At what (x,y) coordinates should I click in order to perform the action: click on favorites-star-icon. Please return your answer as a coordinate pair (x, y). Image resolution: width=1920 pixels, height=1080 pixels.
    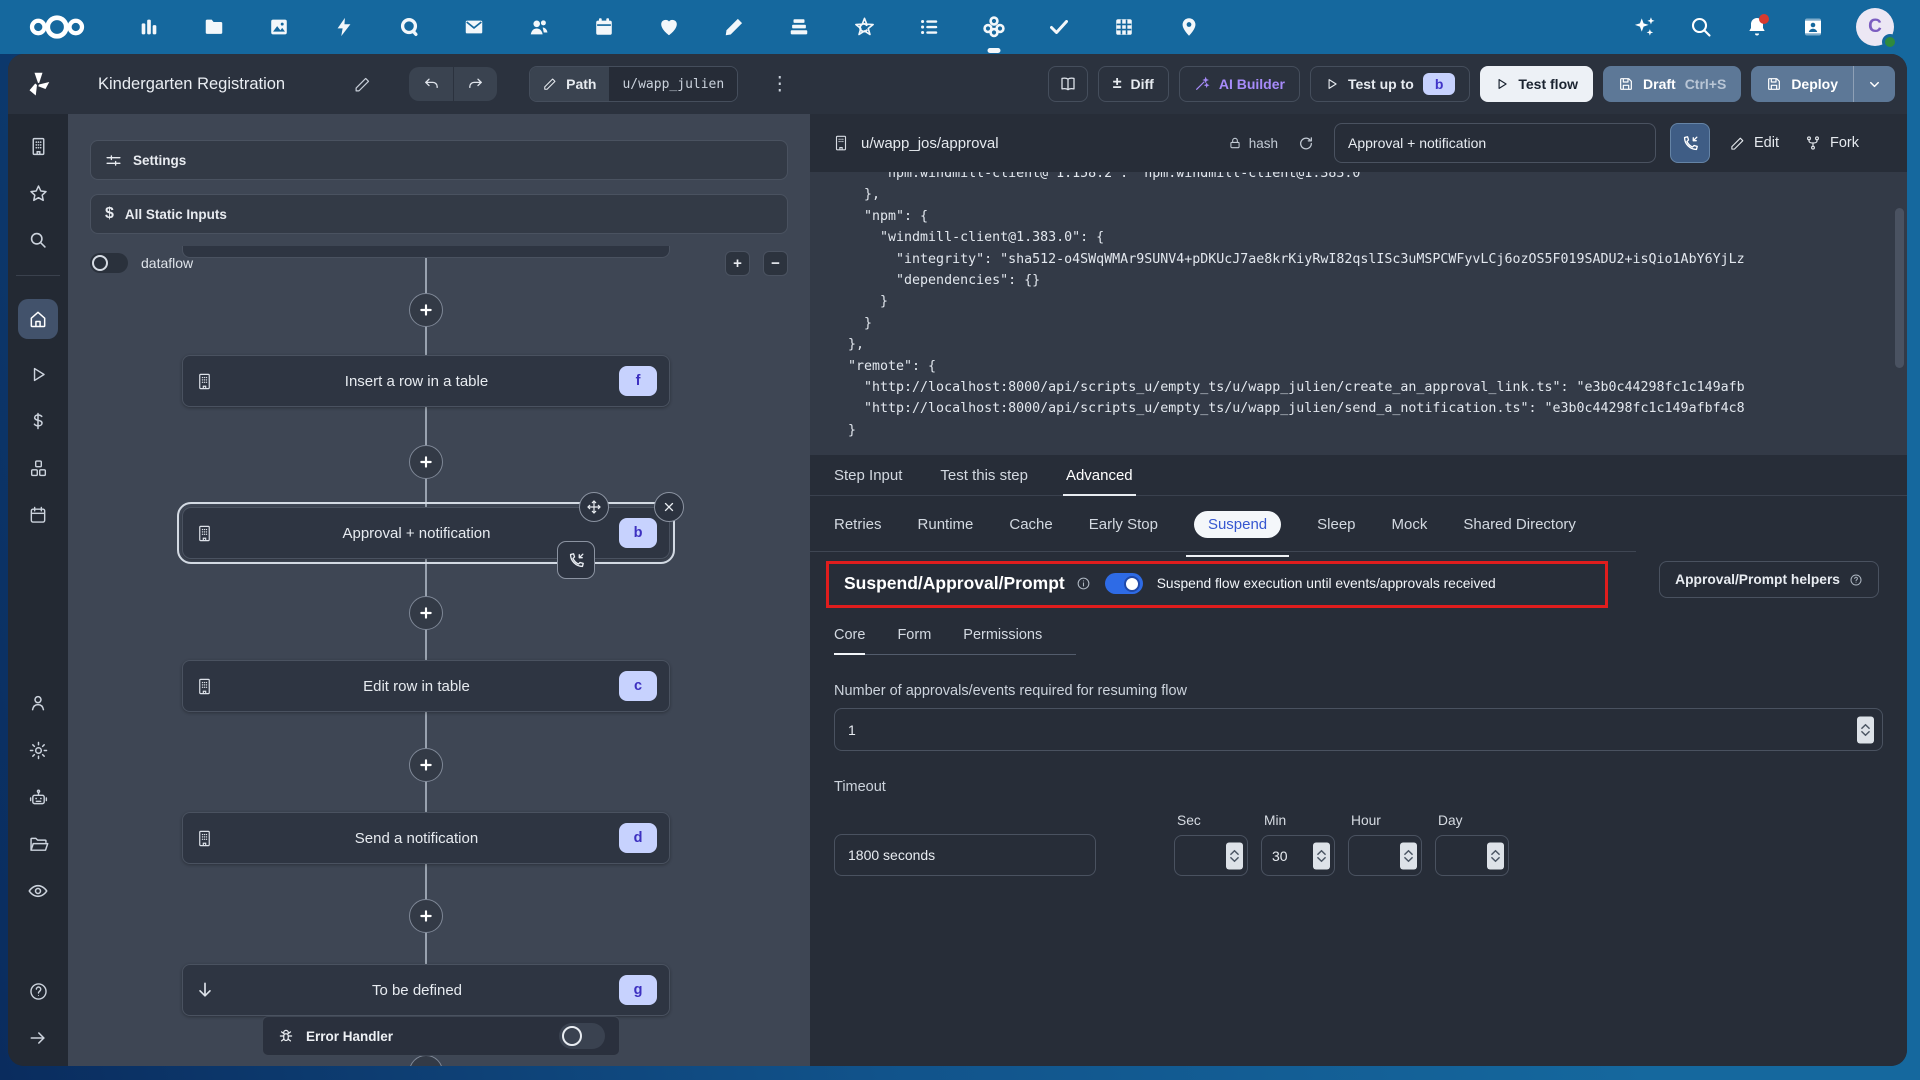
    Looking at the image, I should click on (38, 193).